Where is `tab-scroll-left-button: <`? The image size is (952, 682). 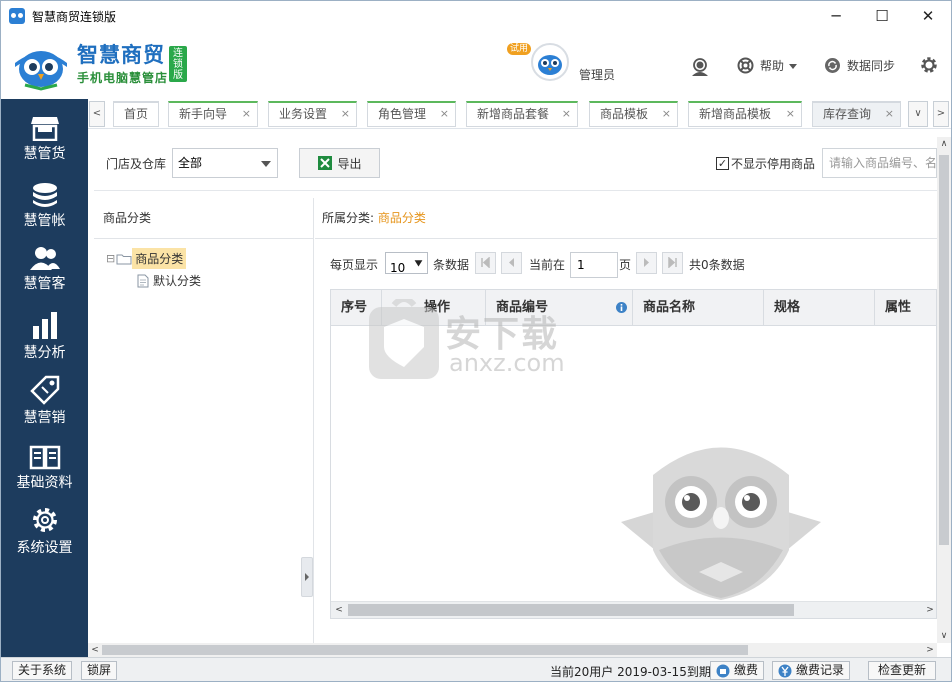
tab-scroll-left-button: < is located at coordinates (97, 114).